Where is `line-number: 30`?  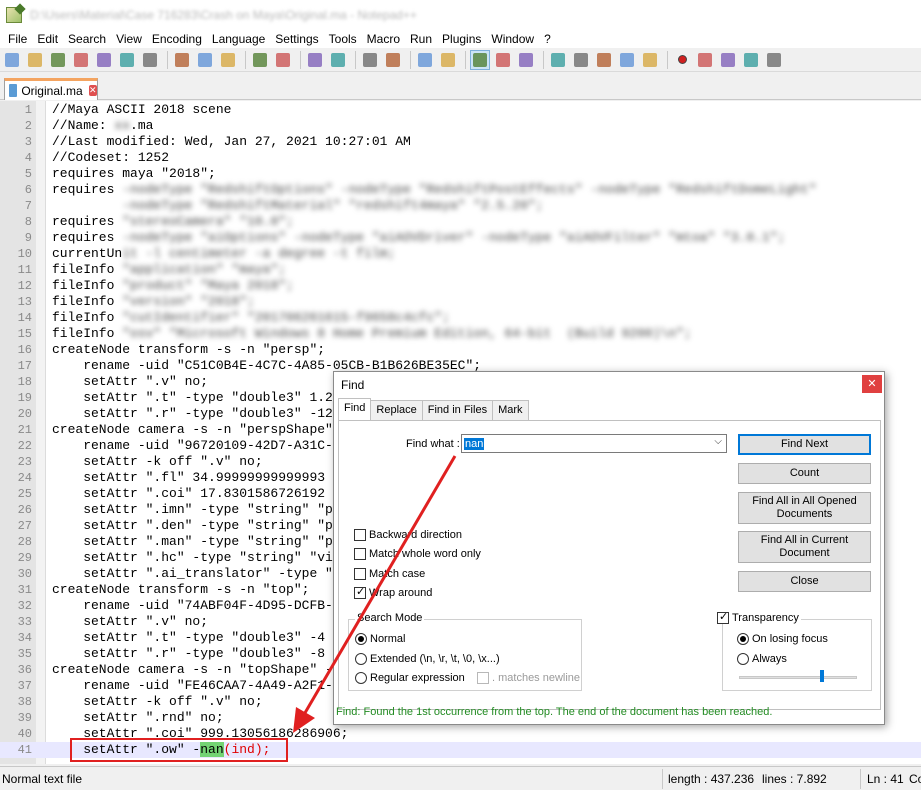 line-number: 30 is located at coordinates (24, 574).